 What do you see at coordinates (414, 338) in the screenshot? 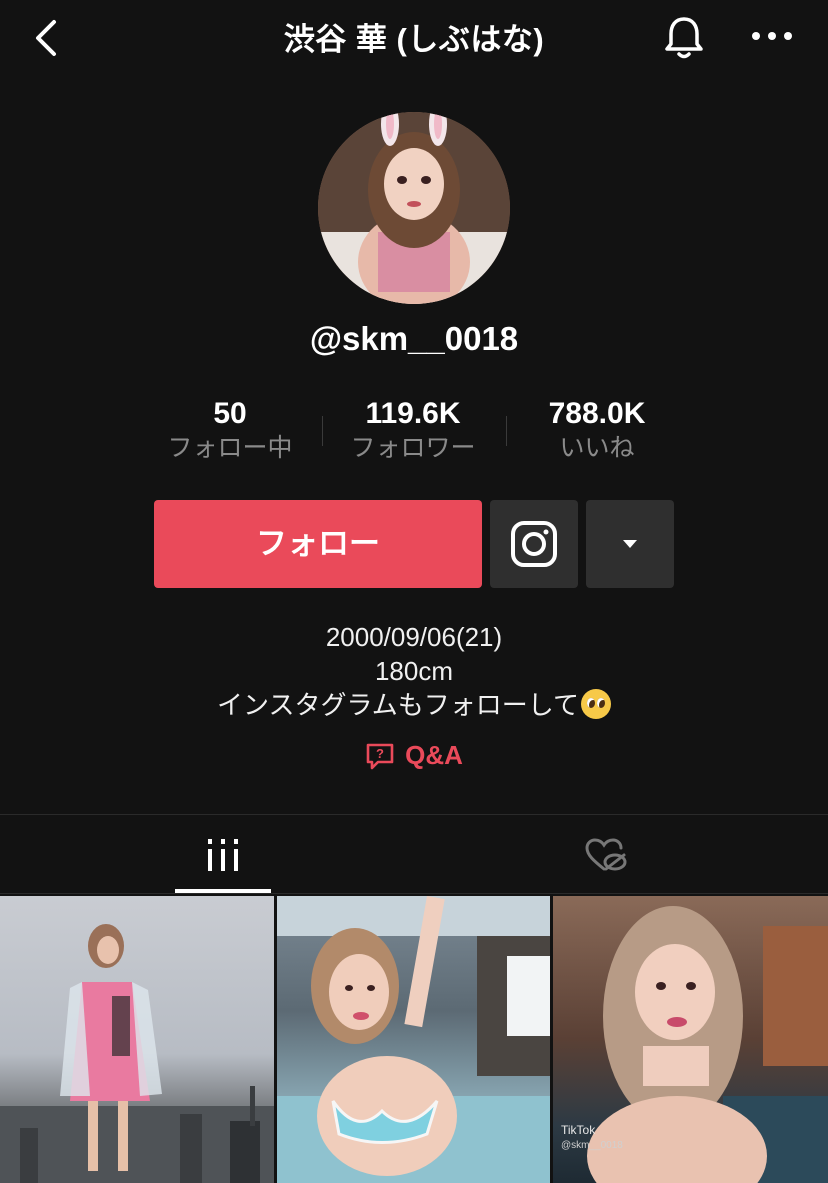
I see `username-handle: @skm__0018` at bounding box center [414, 338].